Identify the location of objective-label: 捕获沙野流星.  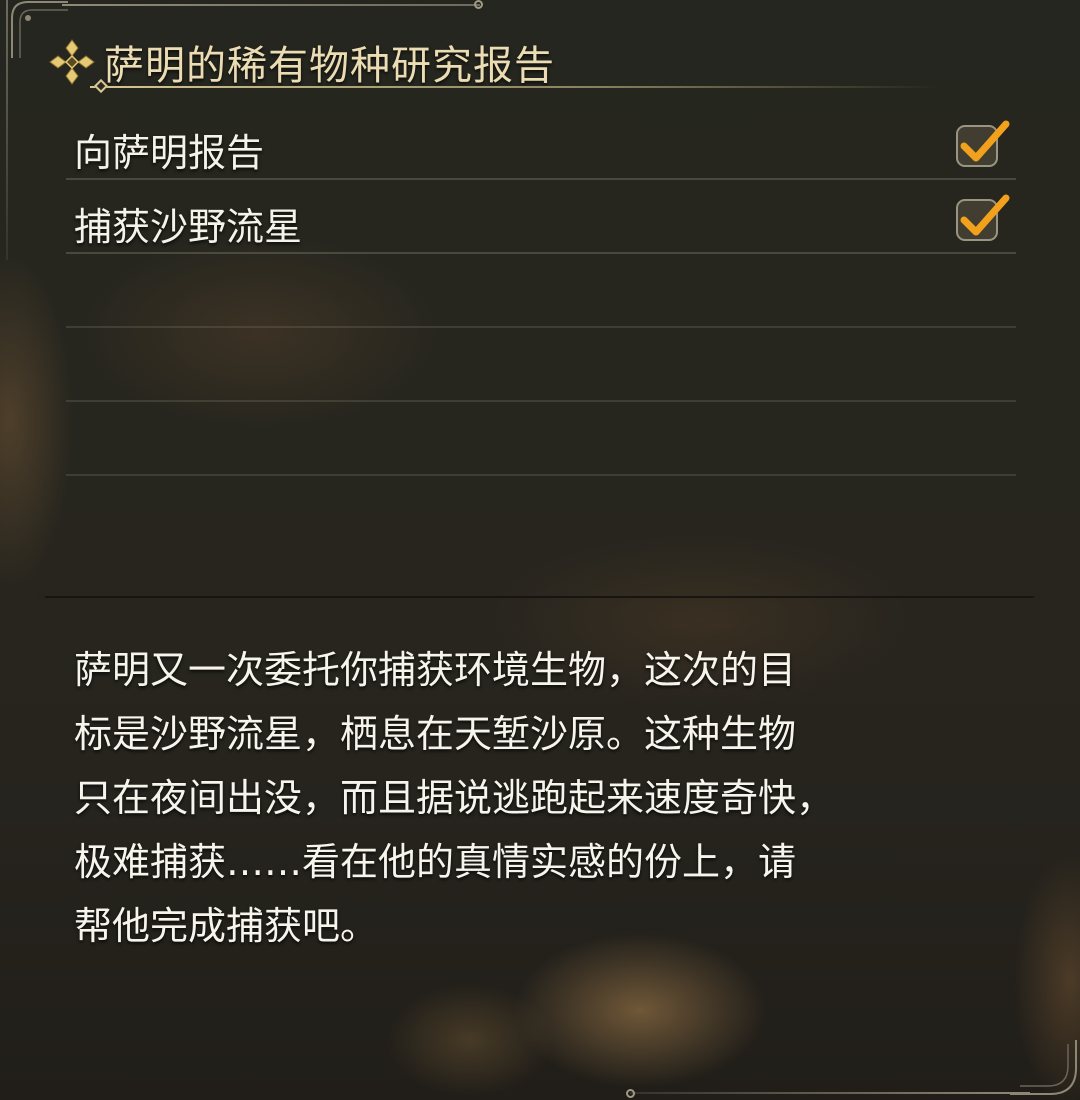
(188, 227).